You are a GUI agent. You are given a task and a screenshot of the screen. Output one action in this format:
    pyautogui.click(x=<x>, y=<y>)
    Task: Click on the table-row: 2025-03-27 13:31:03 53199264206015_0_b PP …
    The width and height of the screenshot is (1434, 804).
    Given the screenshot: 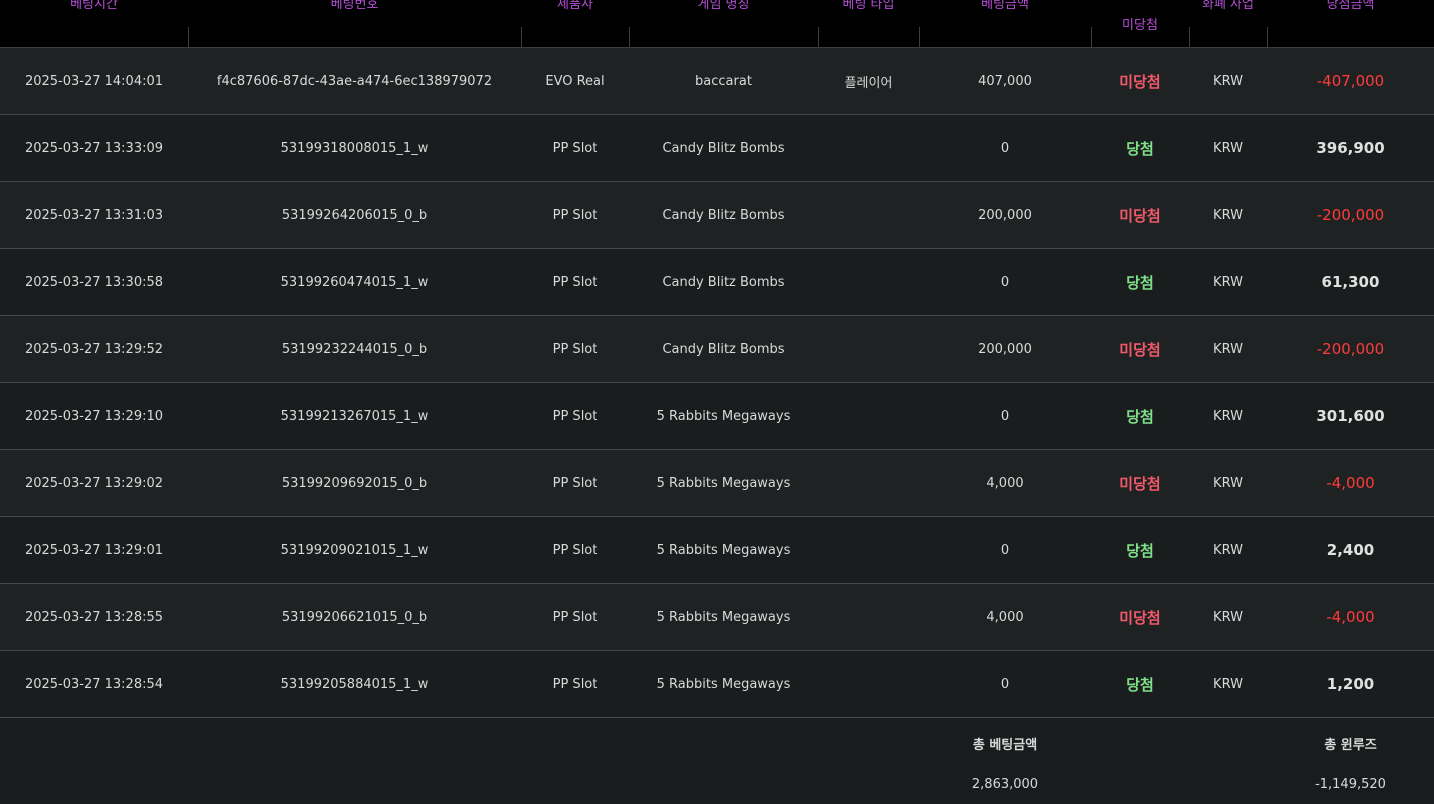 What is the action you would take?
    pyautogui.click(x=717, y=215)
    